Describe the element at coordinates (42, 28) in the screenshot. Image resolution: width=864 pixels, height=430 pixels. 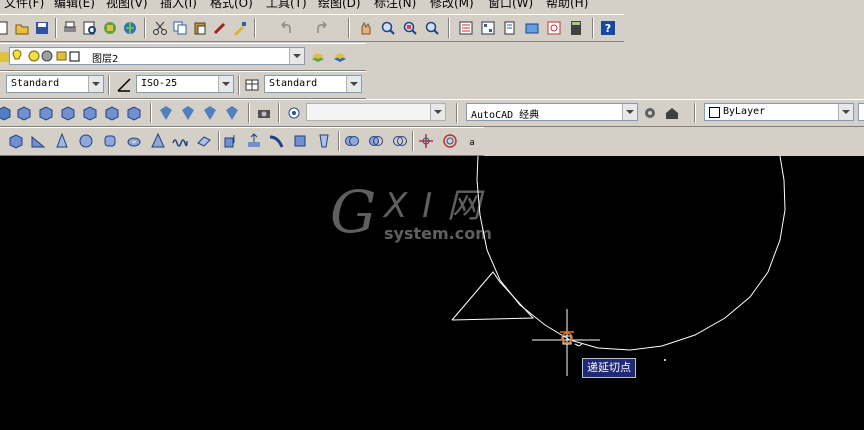
I see `save-icon` at that location.